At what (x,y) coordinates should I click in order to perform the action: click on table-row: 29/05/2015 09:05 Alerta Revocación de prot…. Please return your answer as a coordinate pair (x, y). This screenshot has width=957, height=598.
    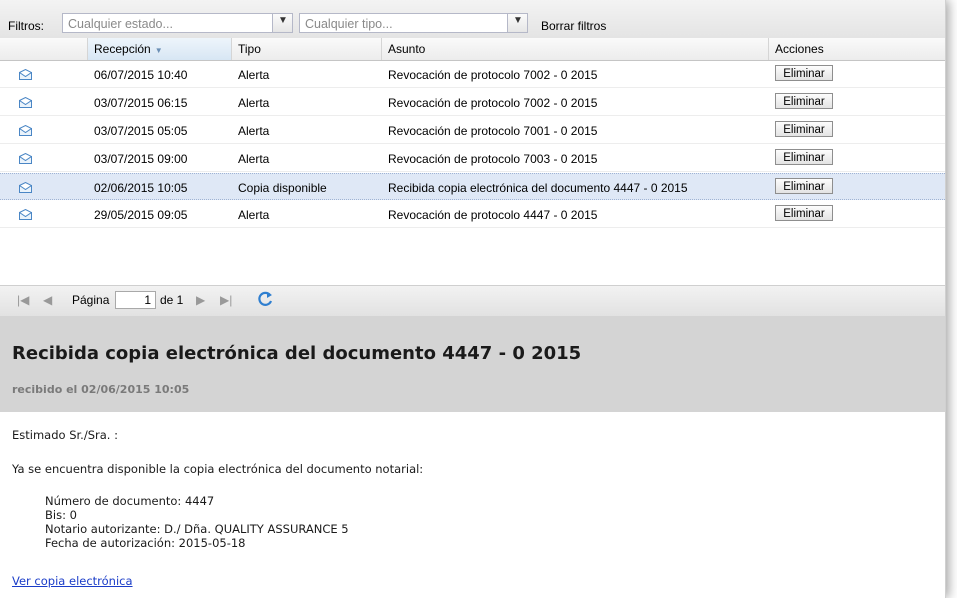
    Looking at the image, I should click on (472, 214).